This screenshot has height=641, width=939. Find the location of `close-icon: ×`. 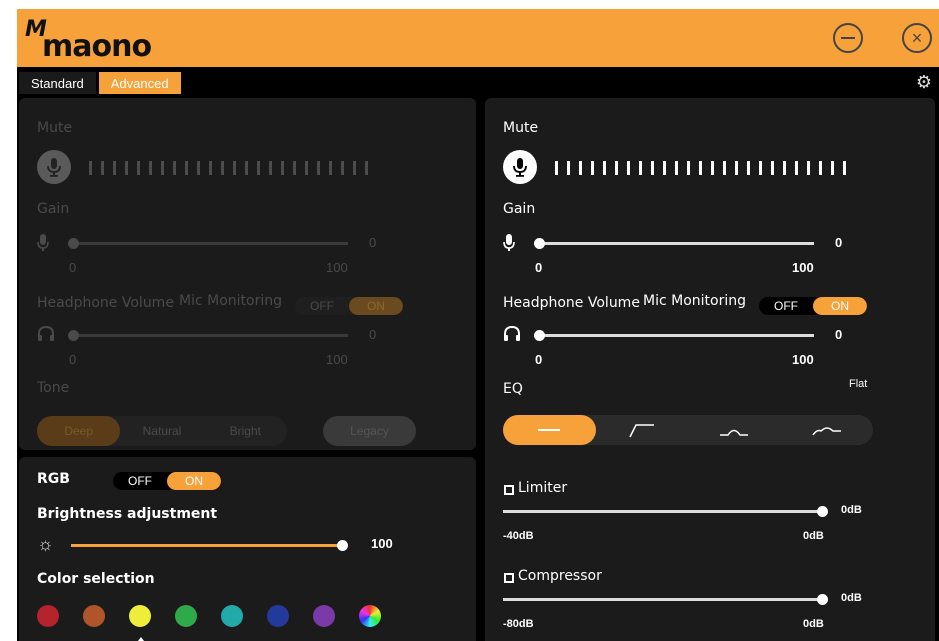

close-icon: × is located at coordinates (917, 37).